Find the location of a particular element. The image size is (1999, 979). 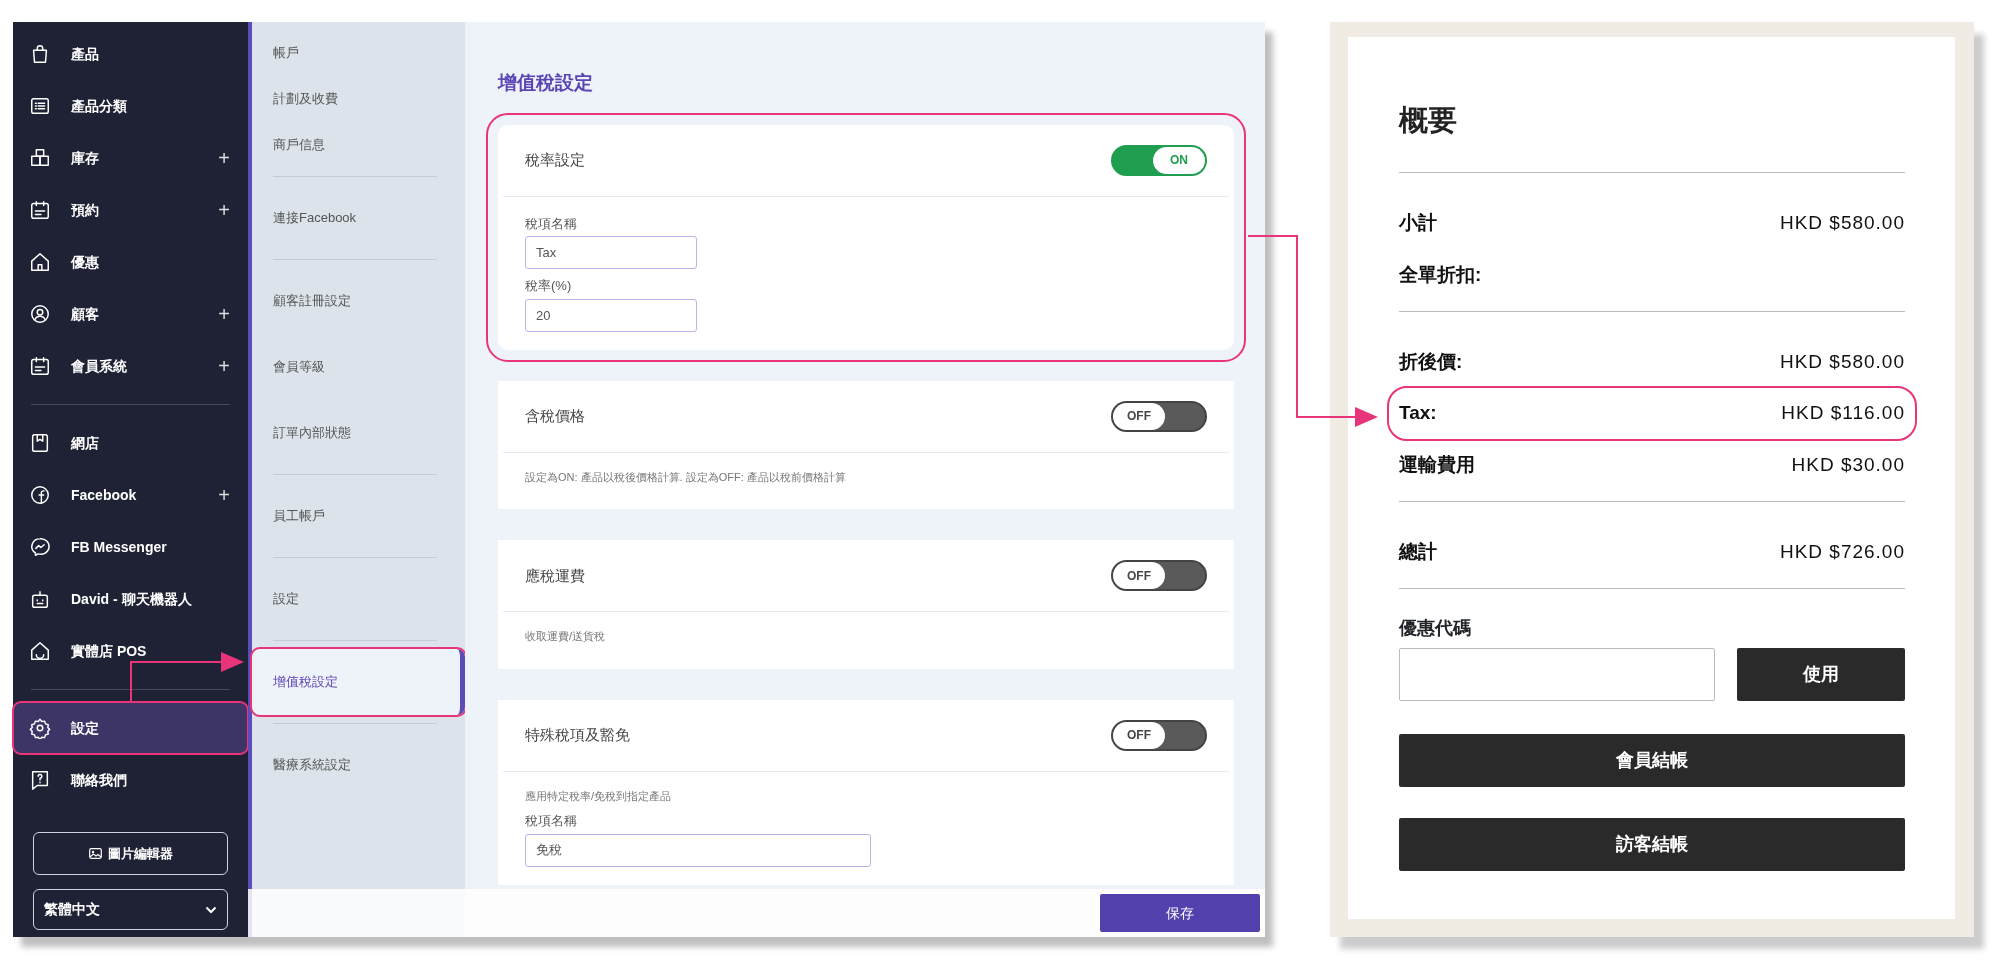

row-value: HKD $726.00 is located at coordinates (1842, 551).